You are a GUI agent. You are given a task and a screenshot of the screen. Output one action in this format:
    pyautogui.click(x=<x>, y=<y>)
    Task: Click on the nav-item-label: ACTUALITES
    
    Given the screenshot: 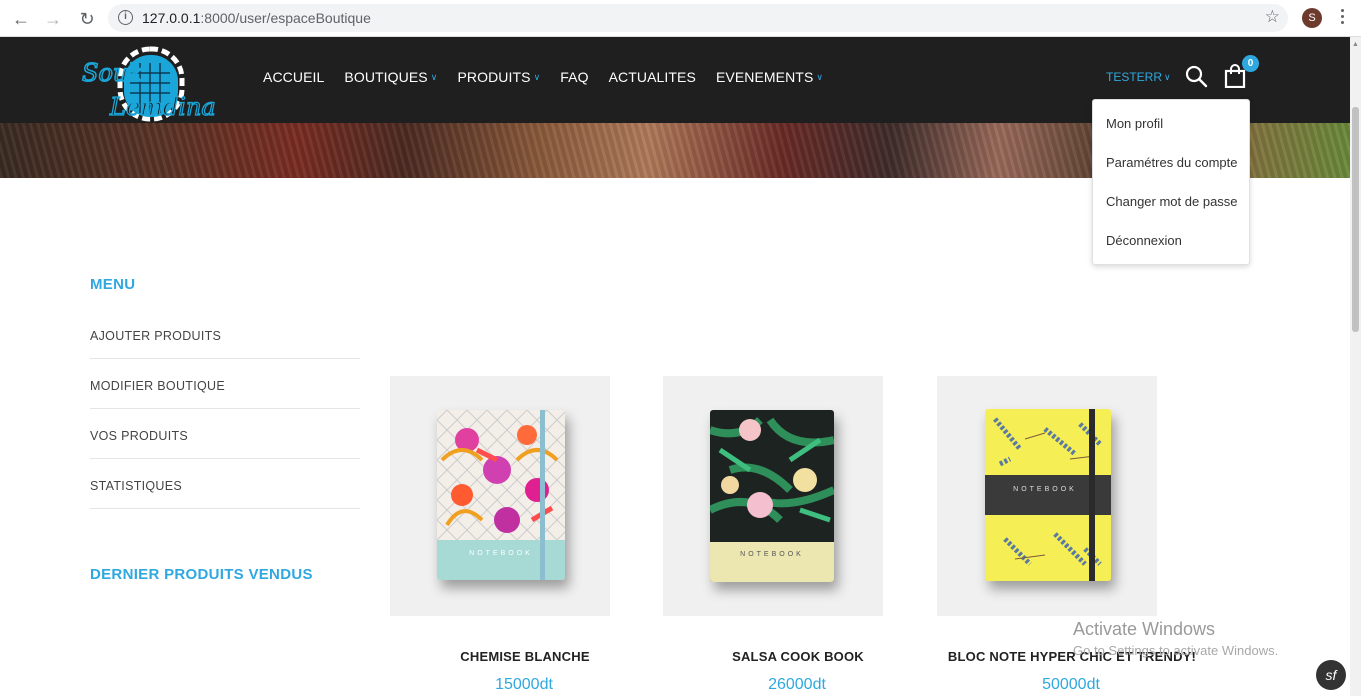 What is the action you would take?
    pyautogui.click(x=652, y=77)
    